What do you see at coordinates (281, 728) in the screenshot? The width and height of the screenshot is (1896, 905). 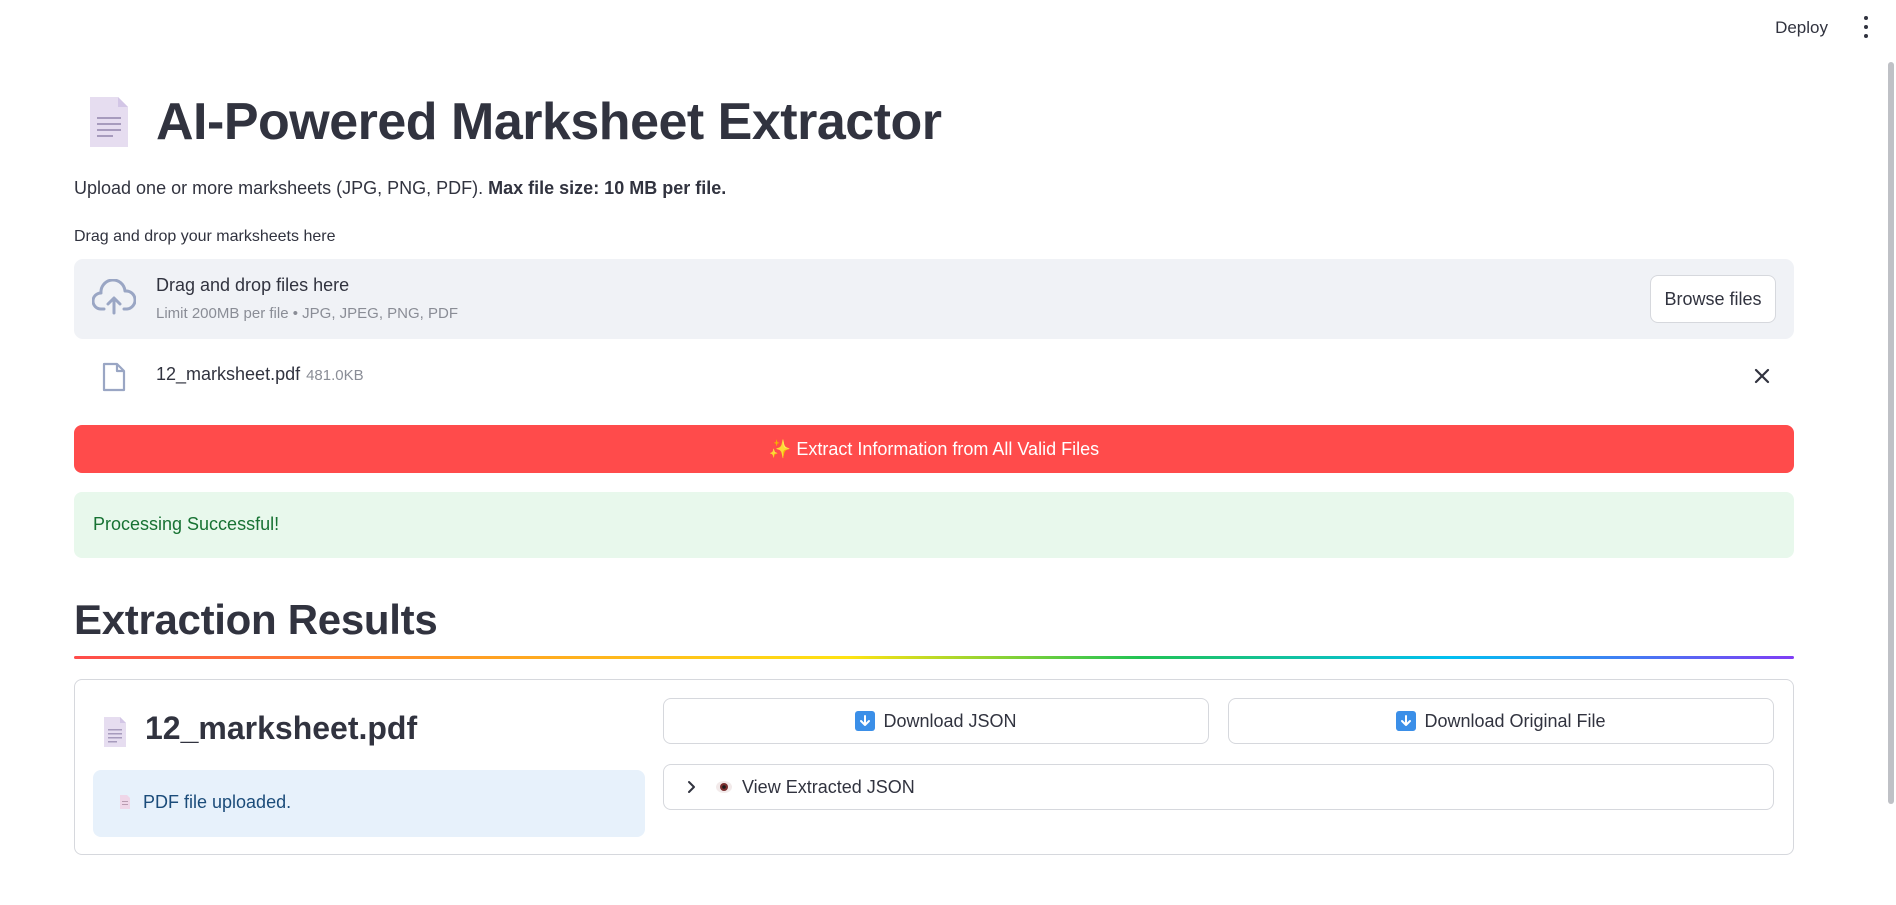 I see `result-file-name: 12_marksheet.pdf` at bounding box center [281, 728].